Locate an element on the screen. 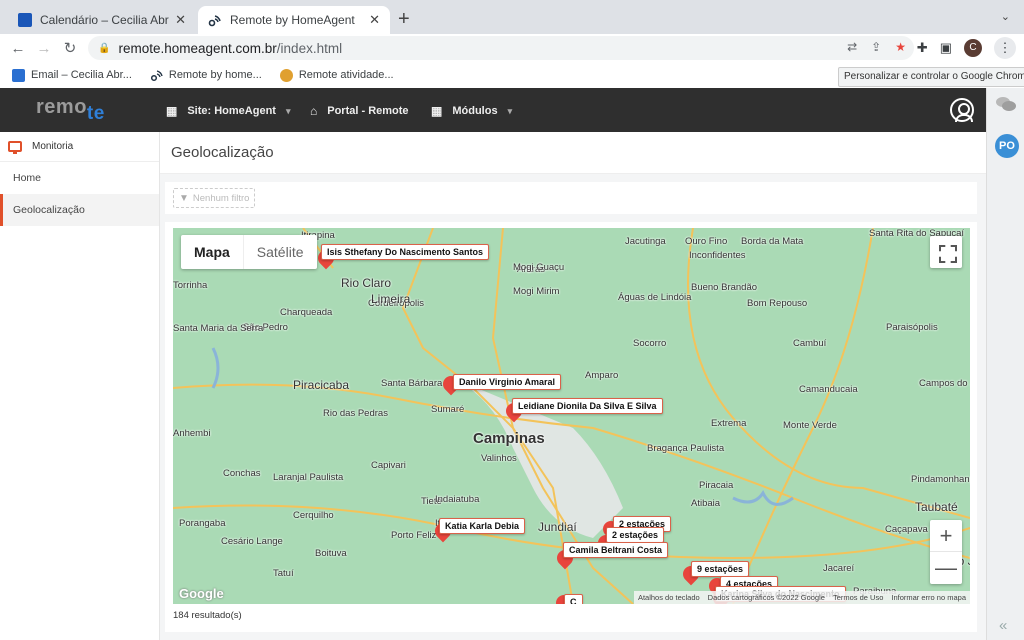  tab-label: Calendário – Cecilia Abreu – Ou is located at coordinates (104, 20).